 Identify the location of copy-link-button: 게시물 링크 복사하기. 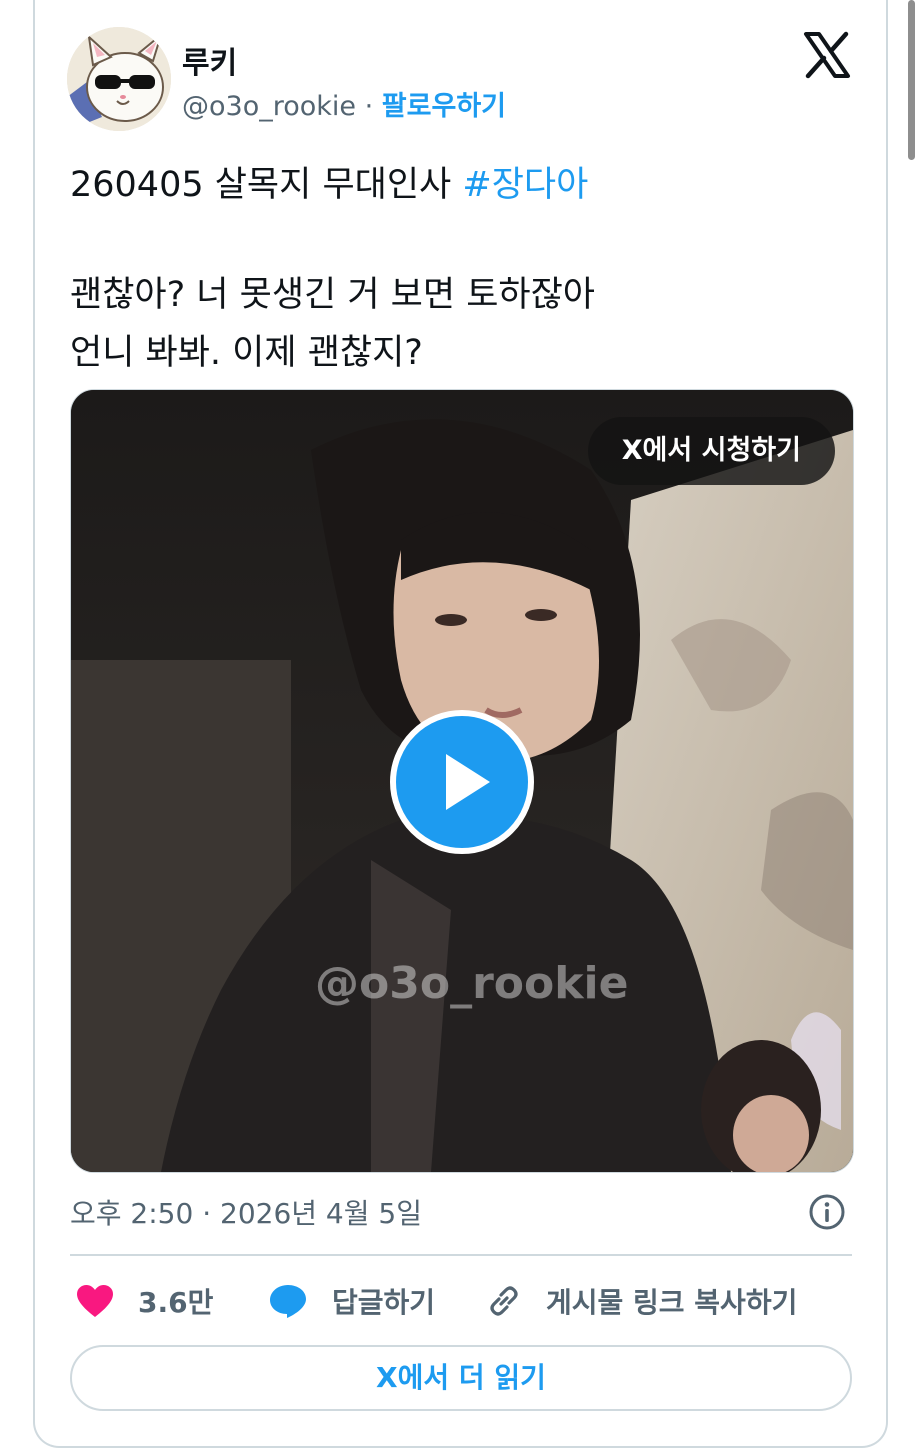
(641, 1301).